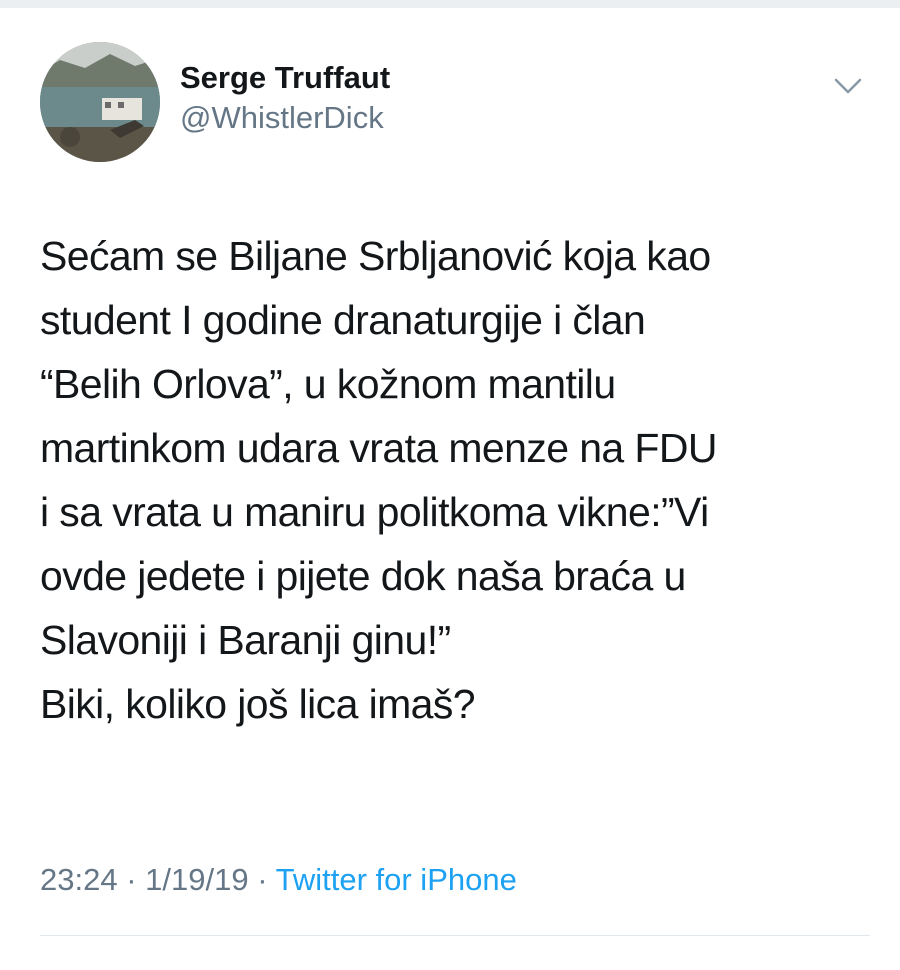 Image resolution: width=900 pixels, height=970 pixels. I want to click on tweet-text-line: student I godine dranaturgije i član, so click(343, 320).